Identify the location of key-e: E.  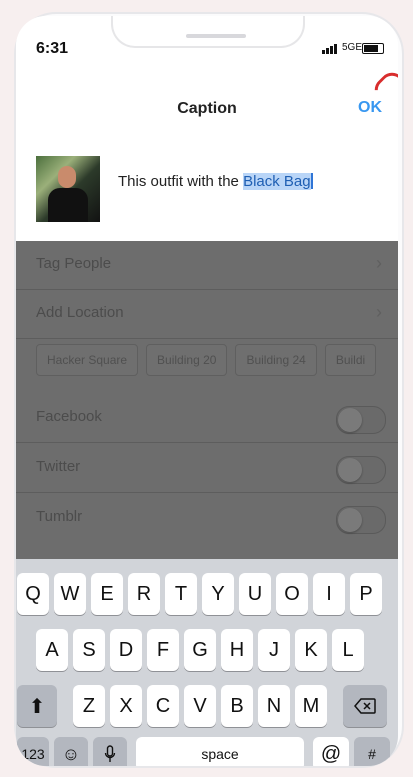
(107, 594).